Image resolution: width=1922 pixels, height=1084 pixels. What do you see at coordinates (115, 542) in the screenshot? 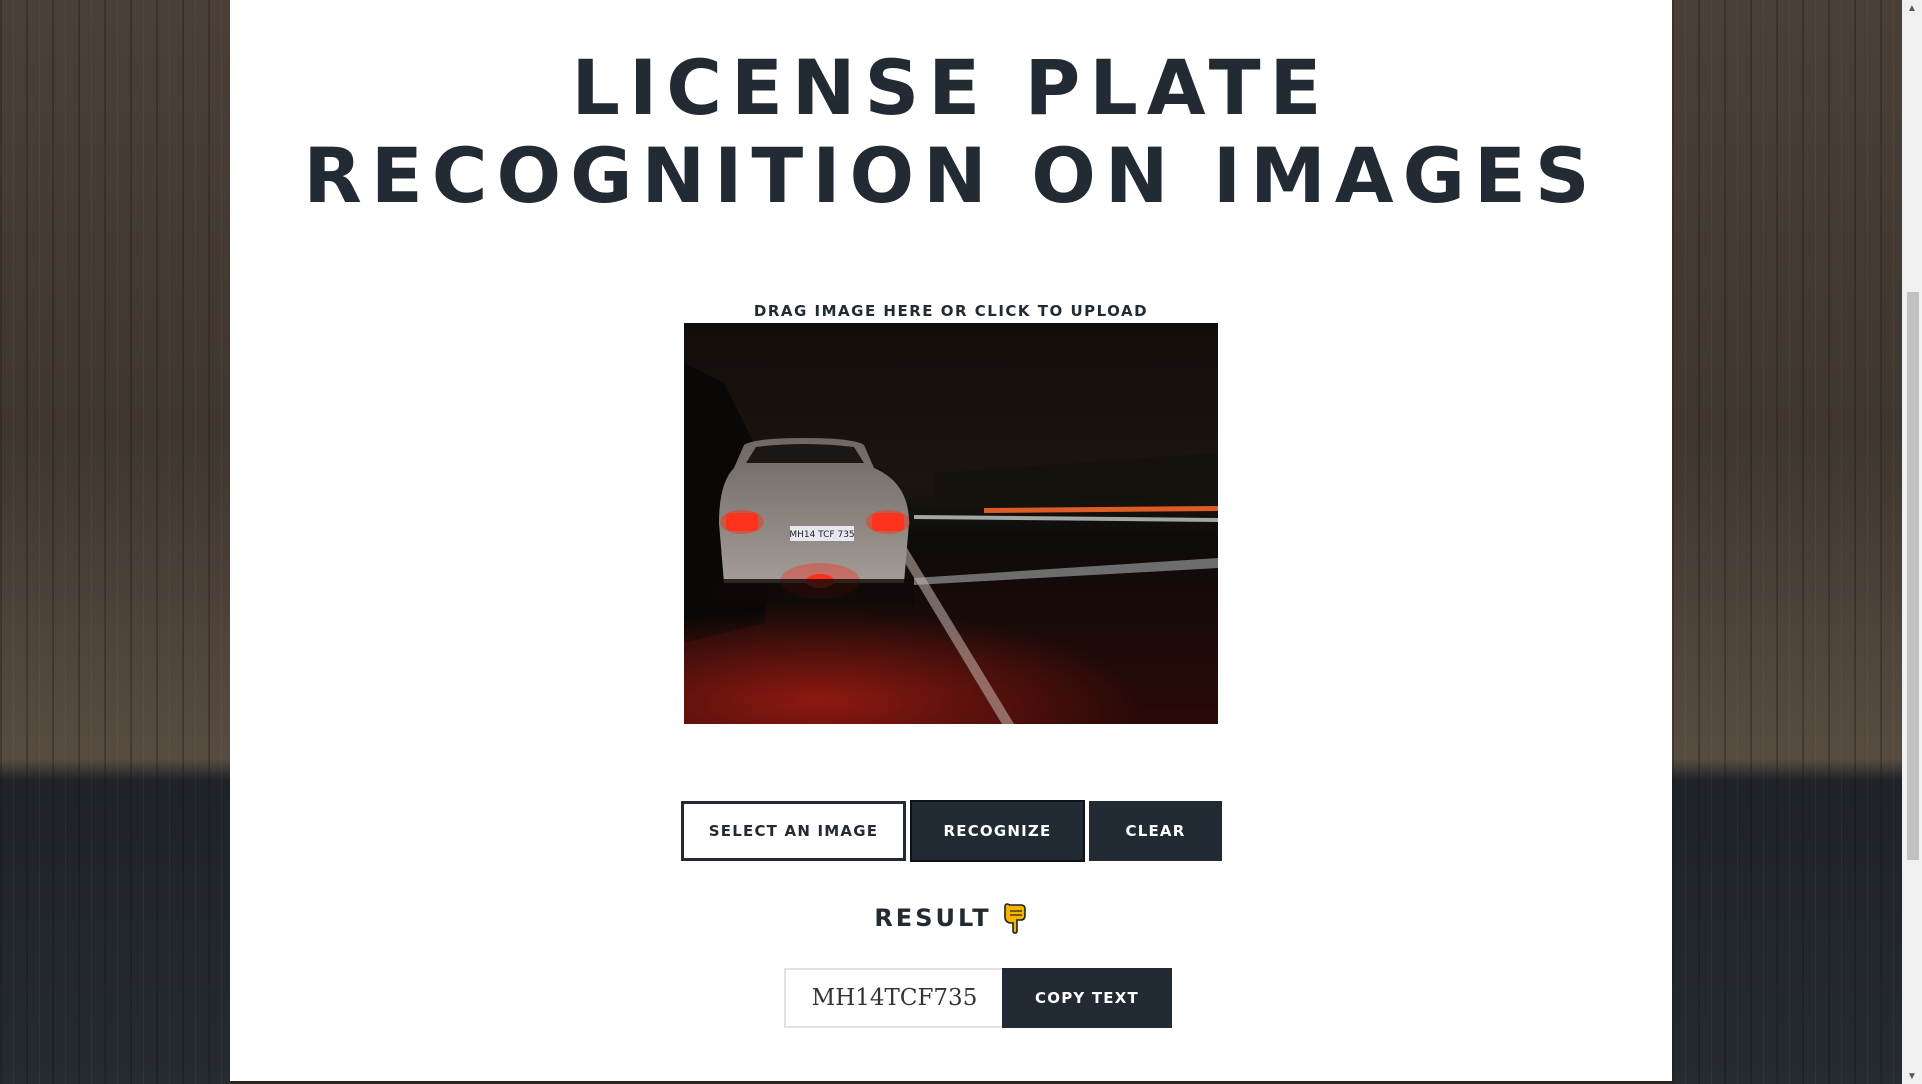
I see `background-wood-left` at bounding box center [115, 542].